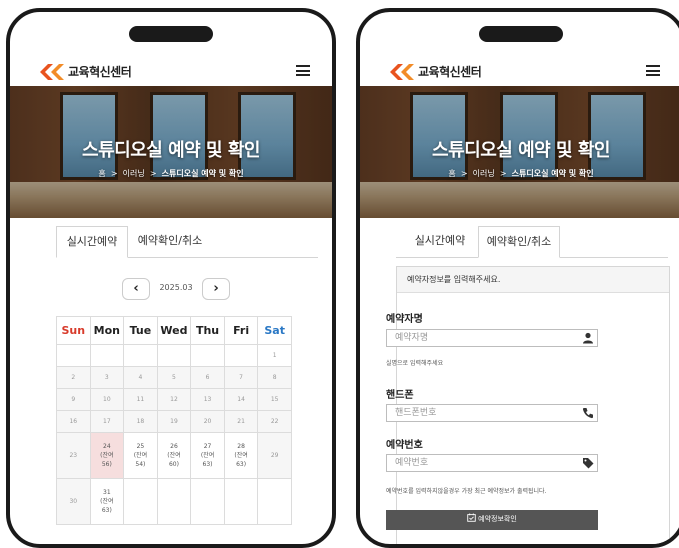 The height and width of the screenshot is (548, 679). Describe the element at coordinates (207, 330) in the screenshot. I see `weekday-thu: Thu` at that location.